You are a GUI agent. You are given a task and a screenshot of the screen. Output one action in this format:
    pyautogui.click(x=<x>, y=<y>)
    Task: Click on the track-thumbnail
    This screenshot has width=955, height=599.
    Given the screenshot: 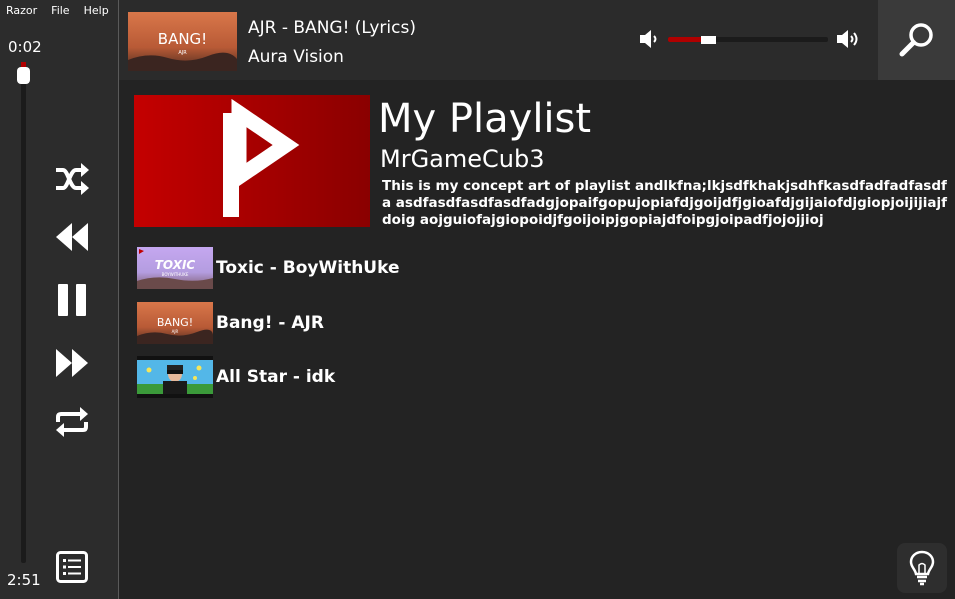 What is the action you would take?
    pyautogui.click(x=175, y=377)
    